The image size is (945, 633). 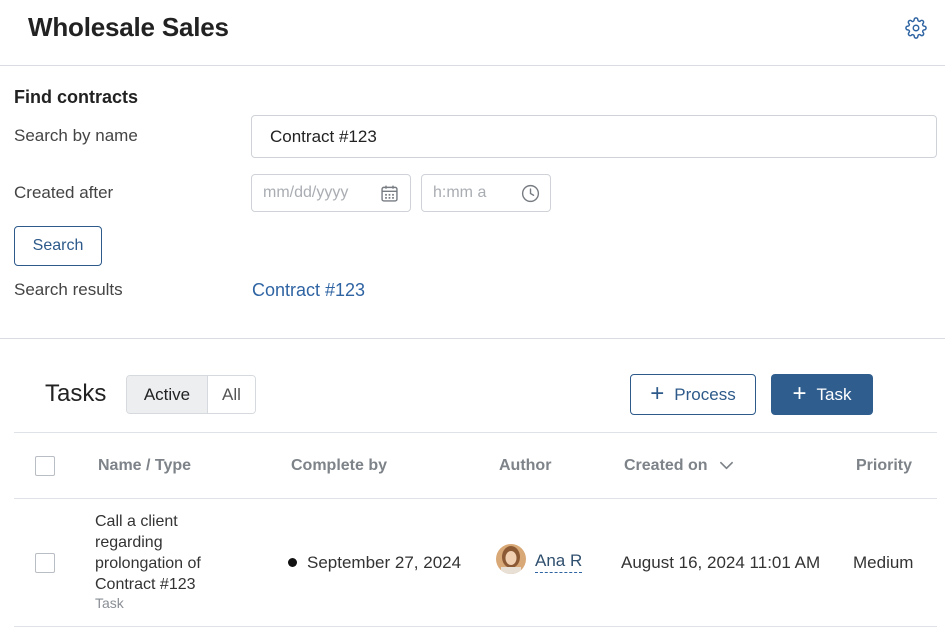 I want to click on column-header-complete-by: Complete by, so click(x=339, y=466).